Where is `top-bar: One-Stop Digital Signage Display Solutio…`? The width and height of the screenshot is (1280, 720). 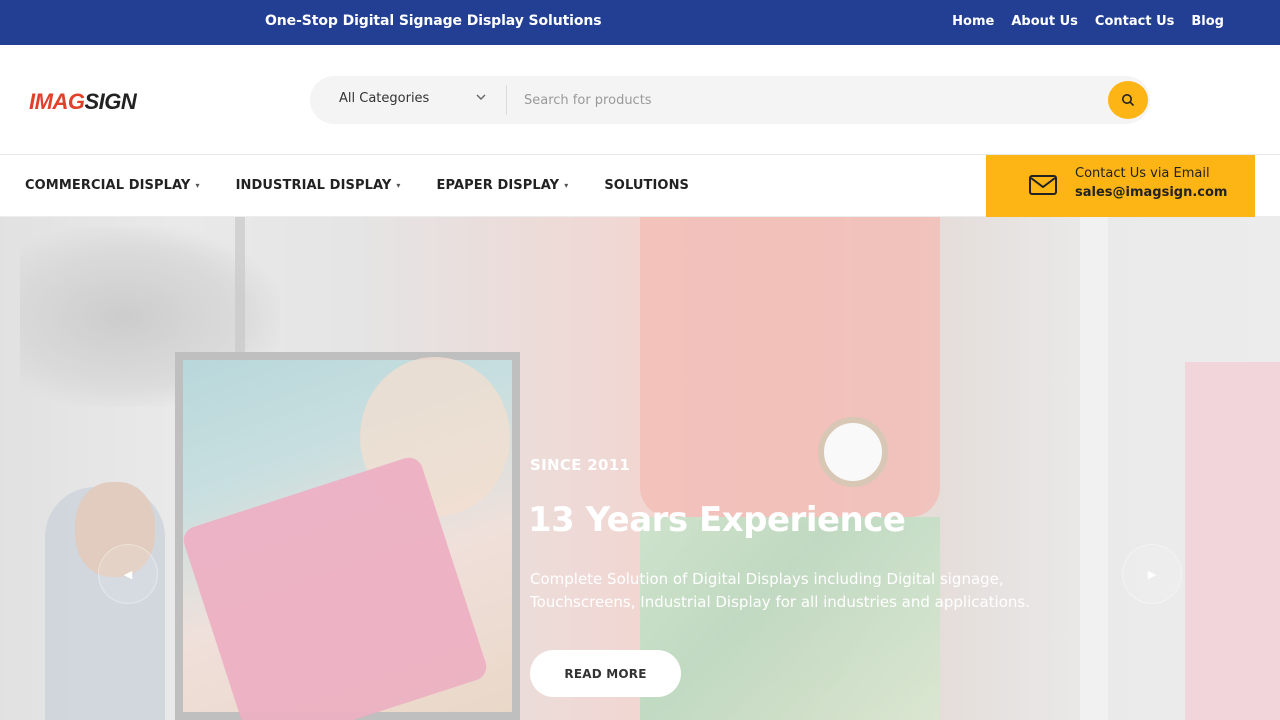
top-bar: One-Stop Digital Signage Display Solutio… is located at coordinates (640, 22).